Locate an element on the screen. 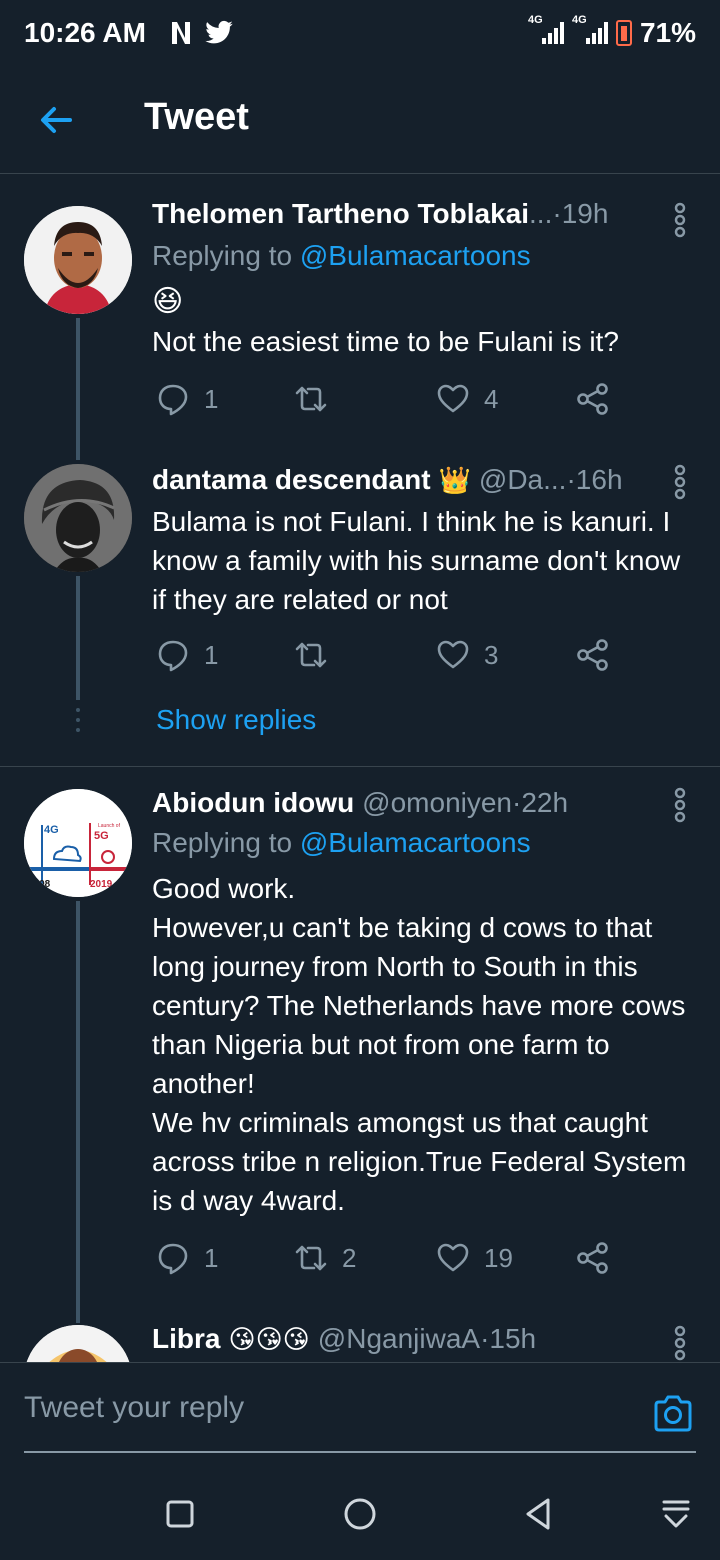 The height and width of the screenshot is (1560, 720). home-icon is located at coordinates (360, 1514).